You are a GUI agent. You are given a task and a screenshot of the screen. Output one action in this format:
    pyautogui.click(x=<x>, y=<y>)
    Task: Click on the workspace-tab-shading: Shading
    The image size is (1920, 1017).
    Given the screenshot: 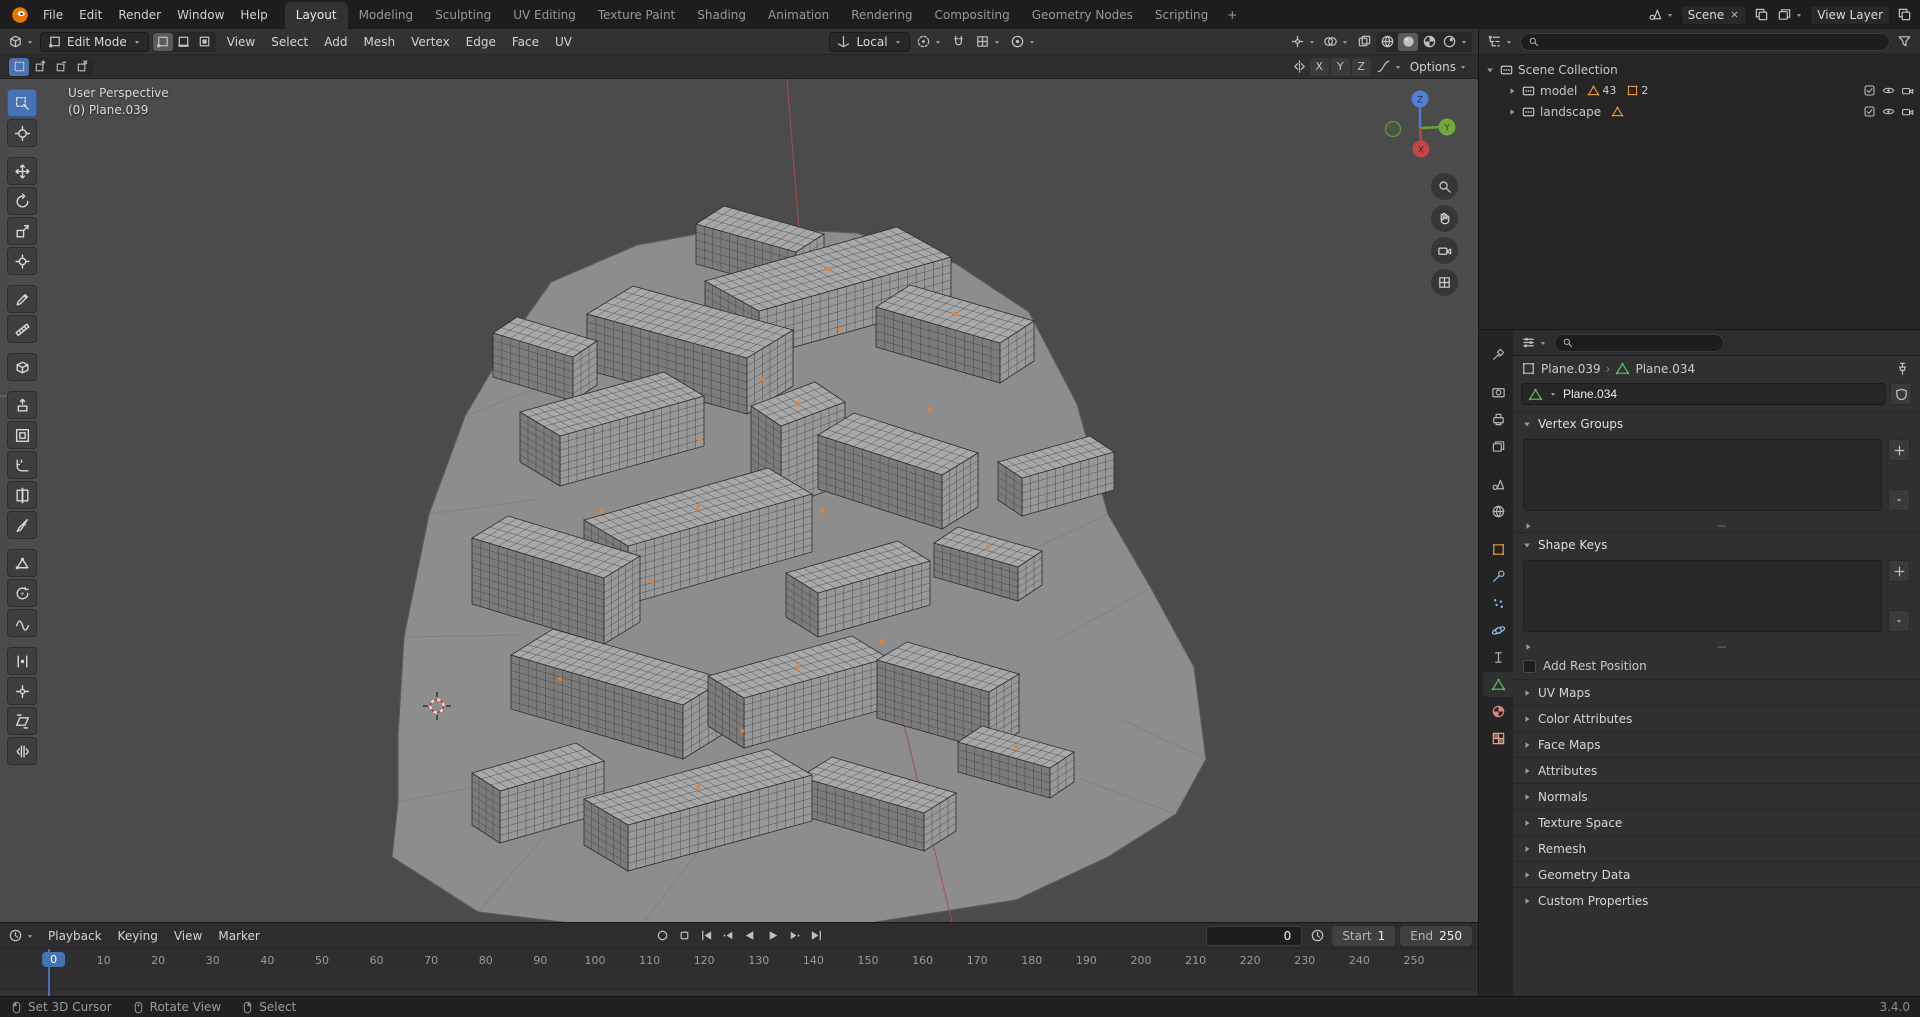 What is the action you would take?
    pyautogui.click(x=721, y=15)
    